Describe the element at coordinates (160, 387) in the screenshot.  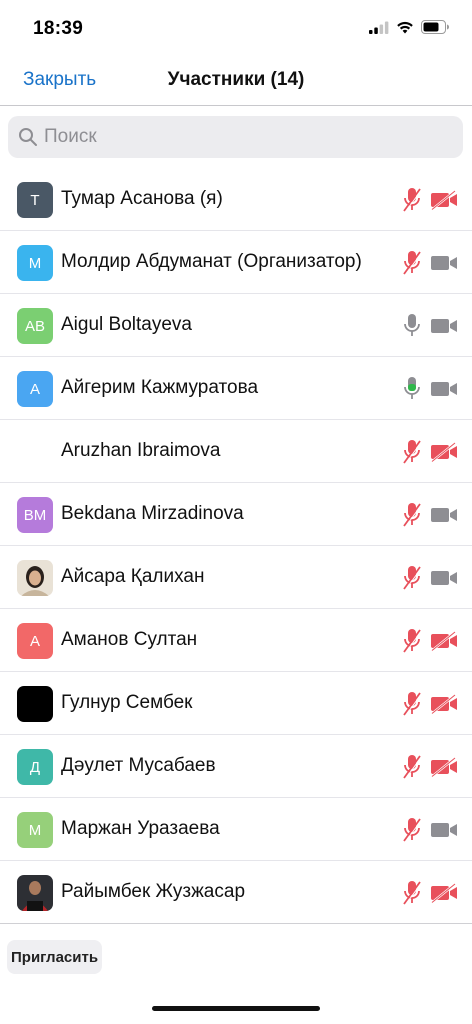
I see `participant-name: Айгерим Кажмуратова` at that location.